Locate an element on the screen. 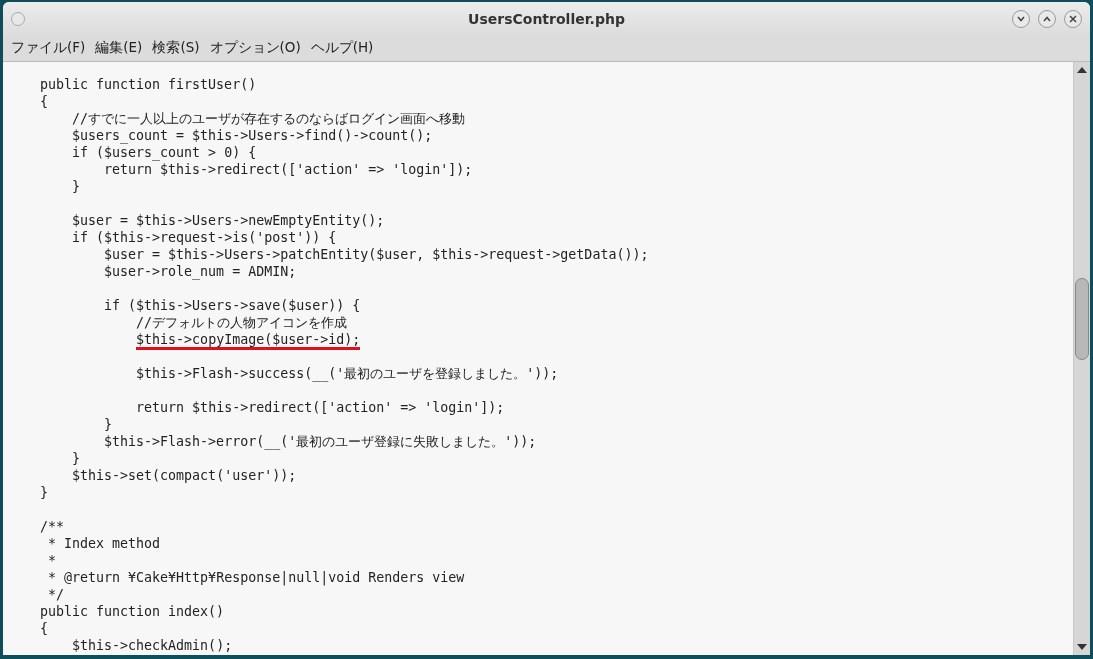 The width and height of the screenshot is (1093, 659). code-line: $this->checkAdmin(); is located at coordinates (152, 645).